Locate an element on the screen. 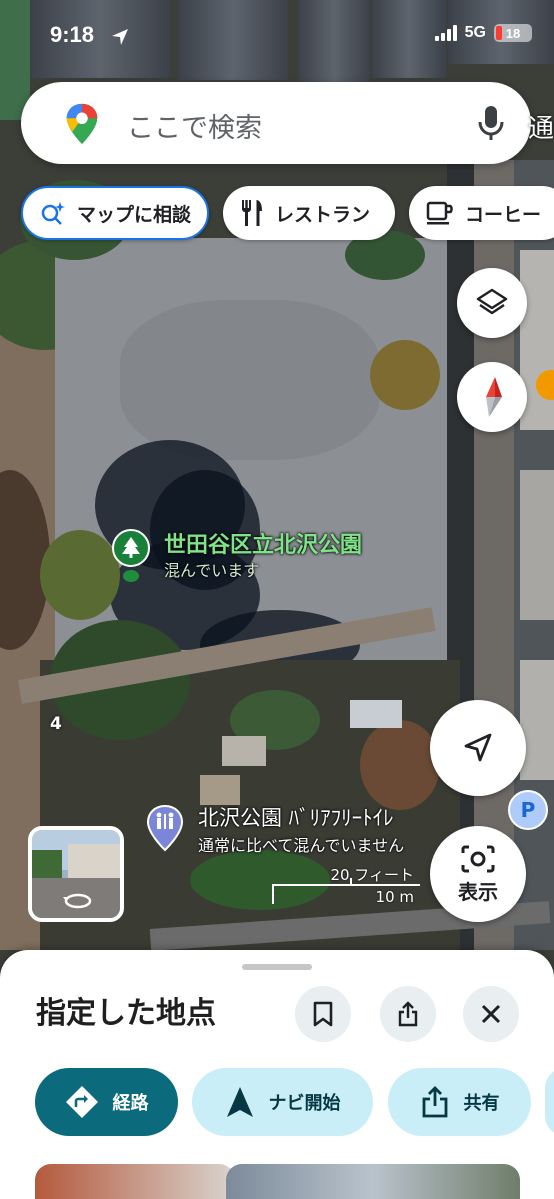 This screenshot has width=554, height=1199. chip-coffee: コーヒー is located at coordinates (481, 213).